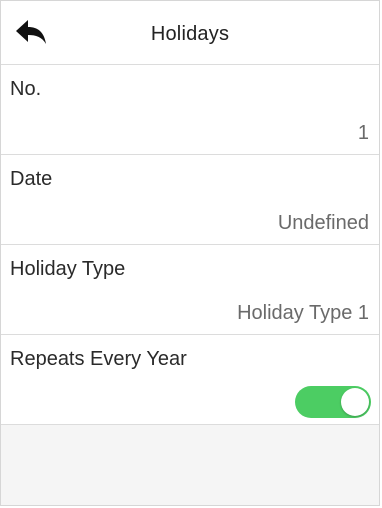 The width and height of the screenshot is (382, 508). I want to click on row-label-holiday-type: Holiday Type, so click(68, 269).